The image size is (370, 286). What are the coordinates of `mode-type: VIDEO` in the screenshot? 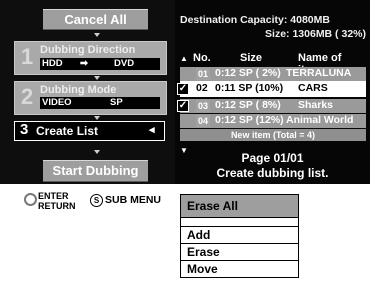 It's located at (57, 102).